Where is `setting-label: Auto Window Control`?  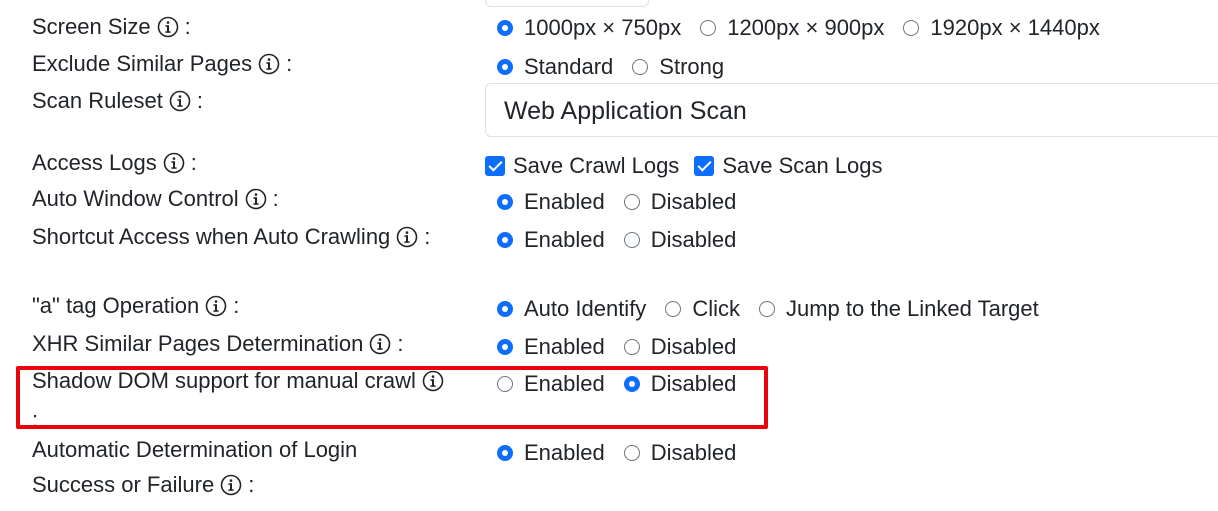
setting-label: Auto Window Control is located at coordinates (135, 198).